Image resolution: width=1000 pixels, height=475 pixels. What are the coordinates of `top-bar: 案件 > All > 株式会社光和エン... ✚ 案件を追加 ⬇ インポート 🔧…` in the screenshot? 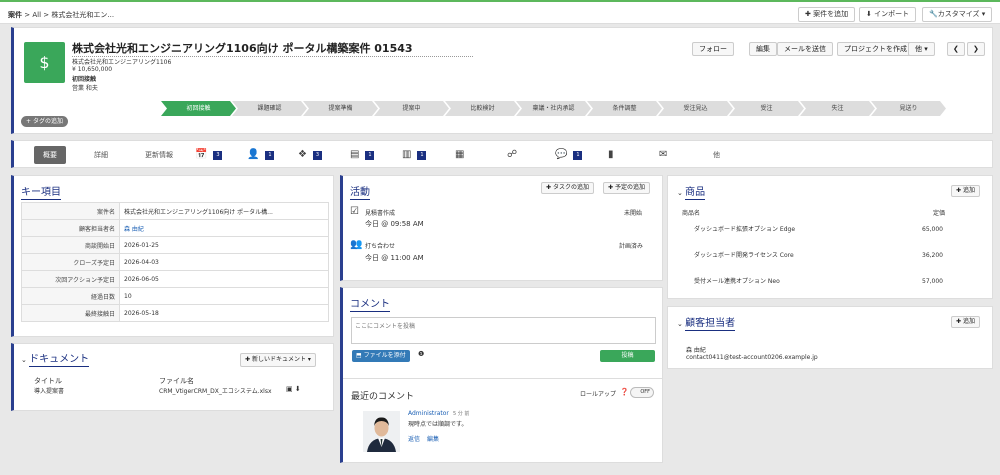 It's located at (500, 12).